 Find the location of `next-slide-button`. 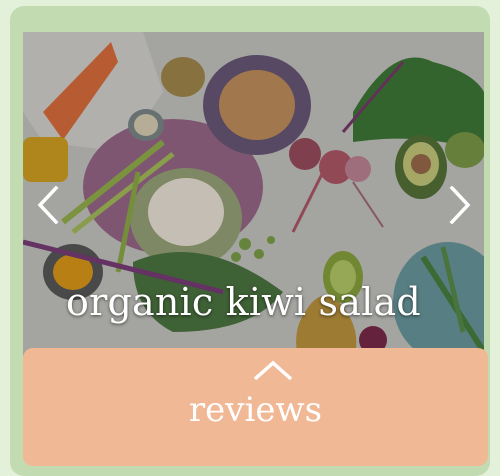

next-slide-button is located at coordinates (460, 205).